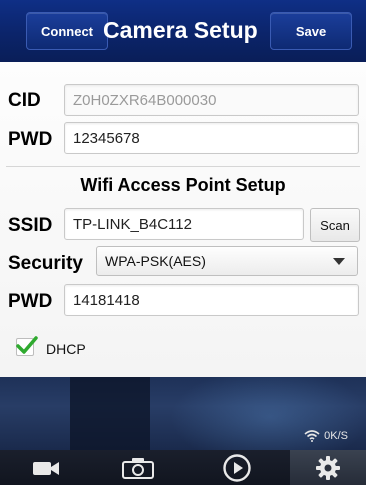  I want to click on gear-icon, so click(328, 467).